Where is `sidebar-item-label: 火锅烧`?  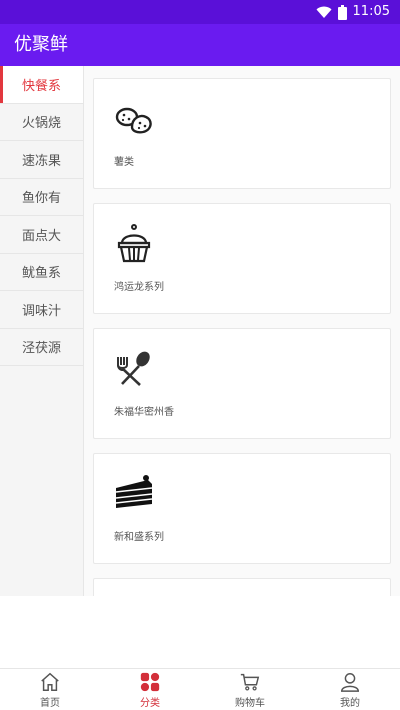 sidebar-item-label: 火锅烧 is located at coordinates (41, 124).